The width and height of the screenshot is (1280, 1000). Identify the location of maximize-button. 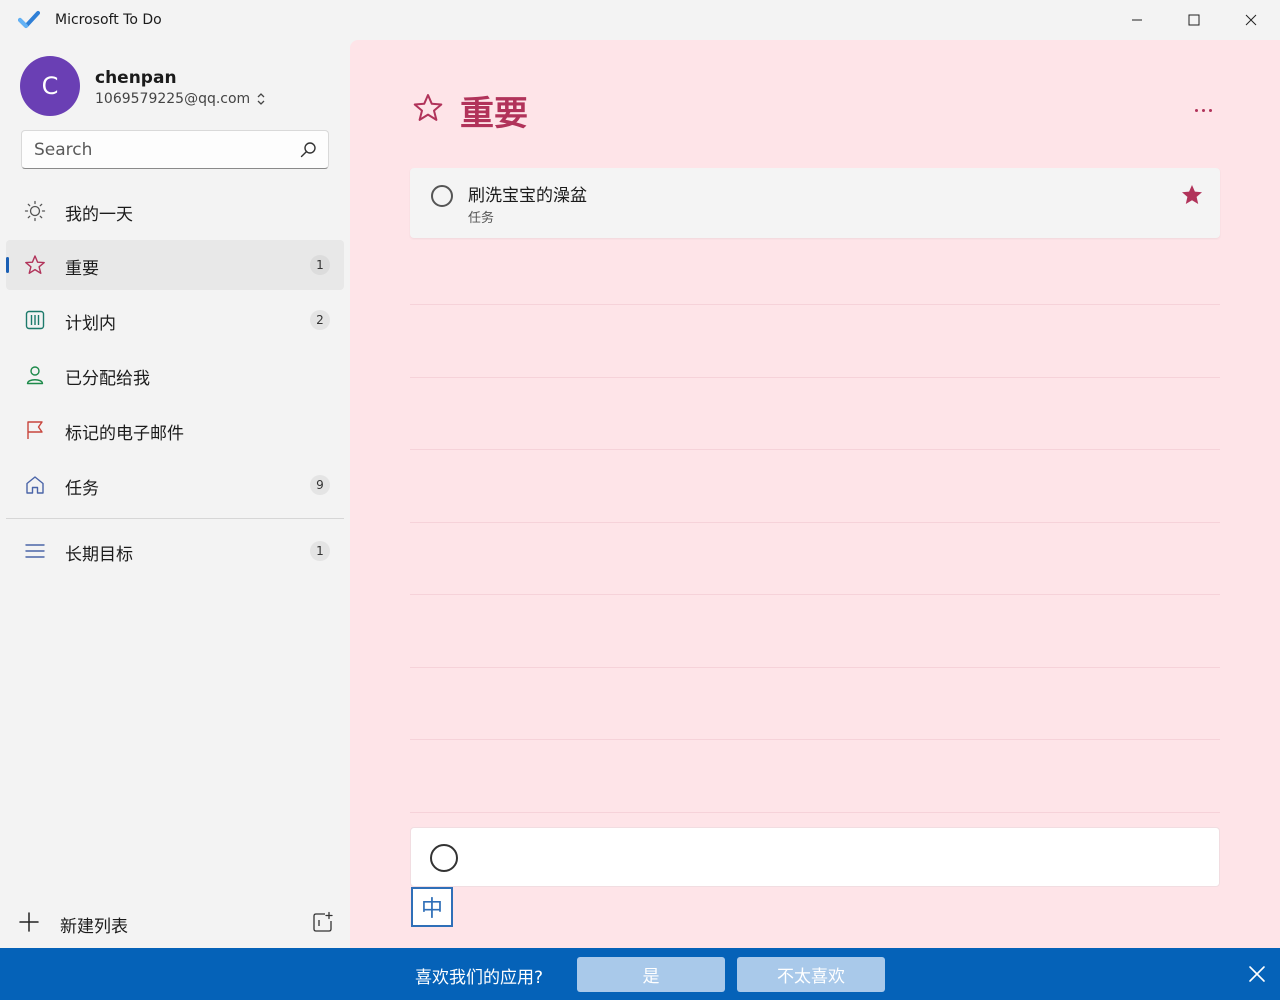
(1194, 20).